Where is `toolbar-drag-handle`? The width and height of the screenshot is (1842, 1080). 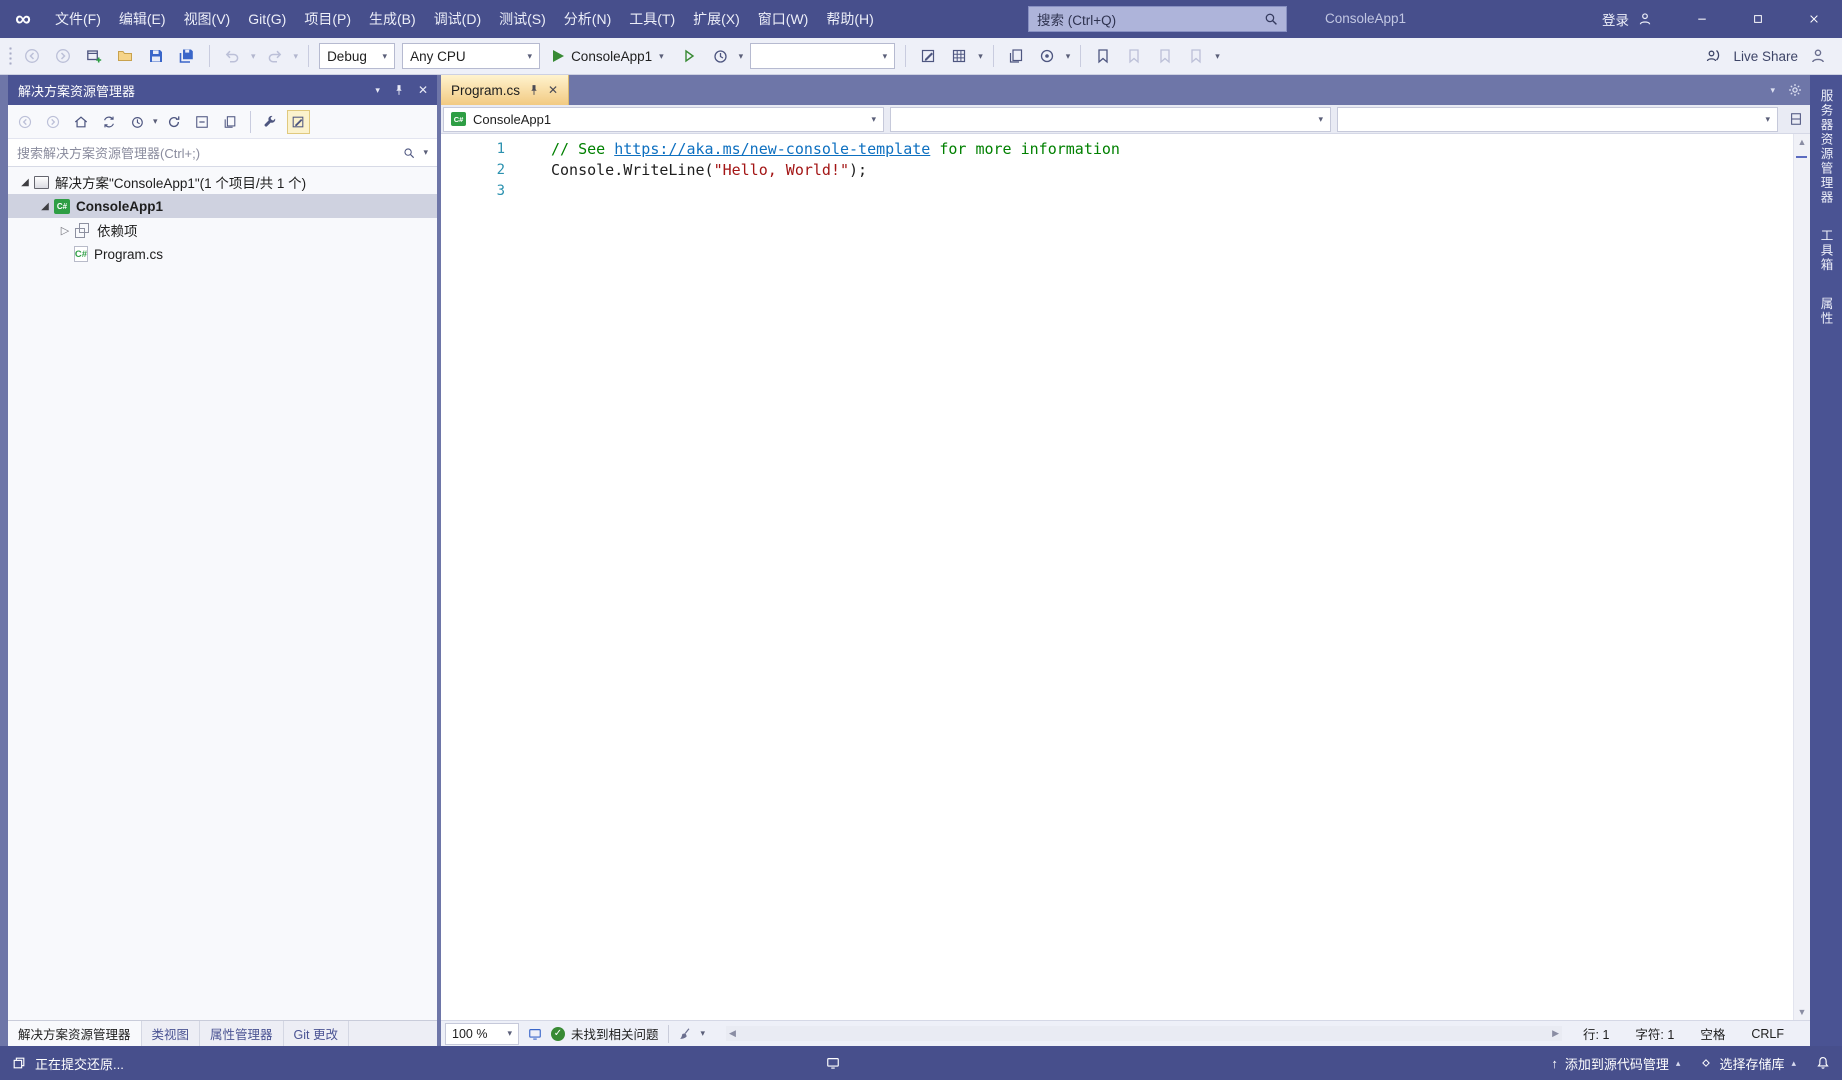
toolbar-drag-handle is located at coordinates (10, 56).